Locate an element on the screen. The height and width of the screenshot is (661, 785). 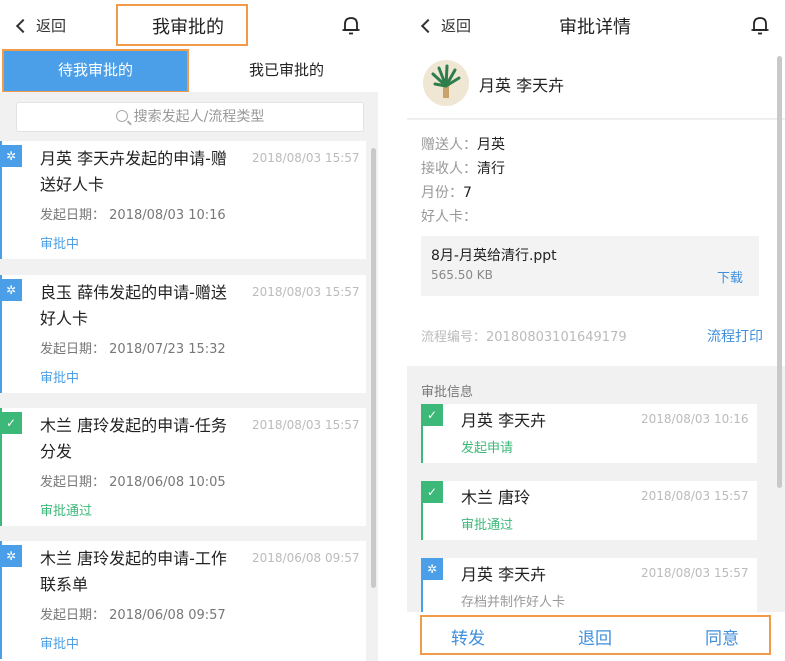
field-sender: 赠送人：月英 is located at coordinates (463, 145).